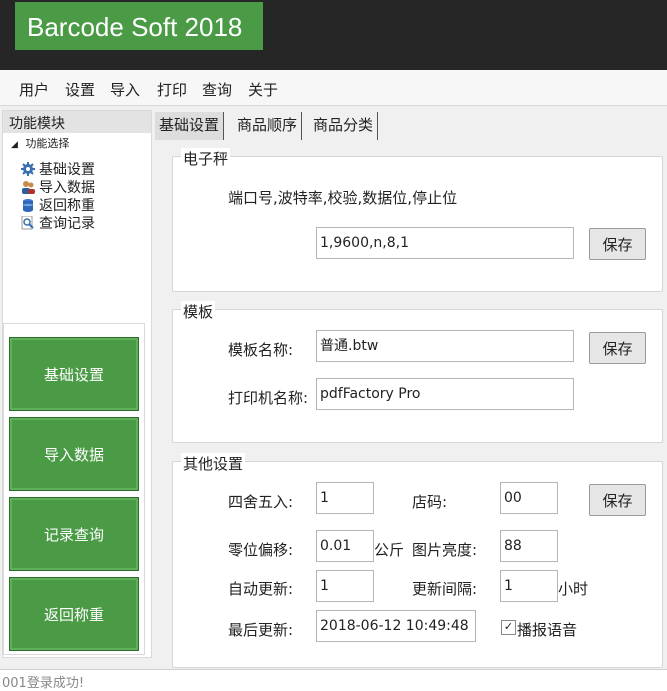  Describe the element at coordinates (28, 205) in the screenshot. I see `database-icon` at that location.